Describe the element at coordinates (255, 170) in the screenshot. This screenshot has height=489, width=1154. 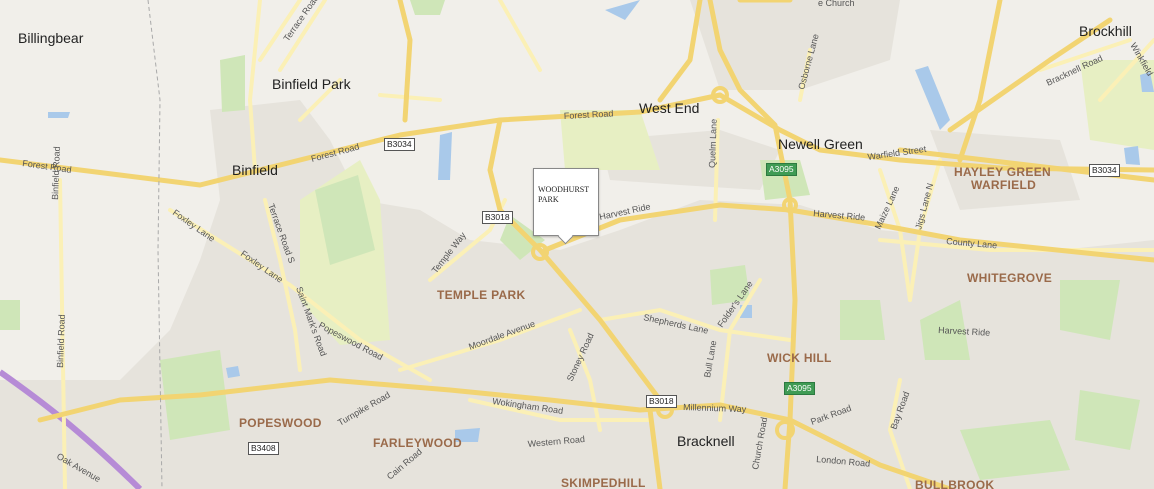
I see `place-label-binfield: Binfield` at that location.